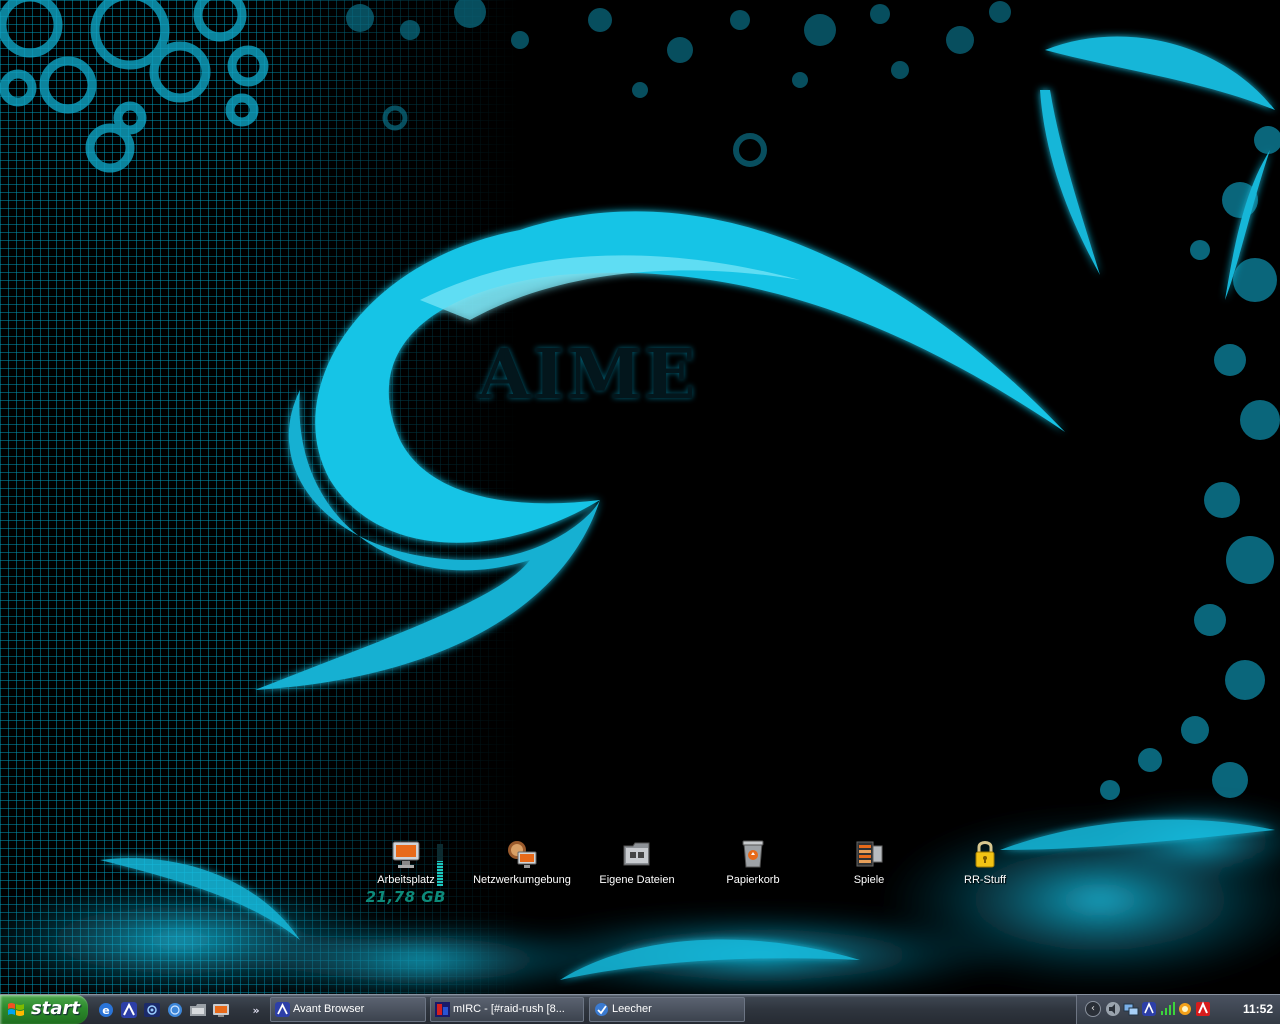 The height and width of the screenshot is (1024, 1280). I want to click on svg-text: e, so click(105, 1010).